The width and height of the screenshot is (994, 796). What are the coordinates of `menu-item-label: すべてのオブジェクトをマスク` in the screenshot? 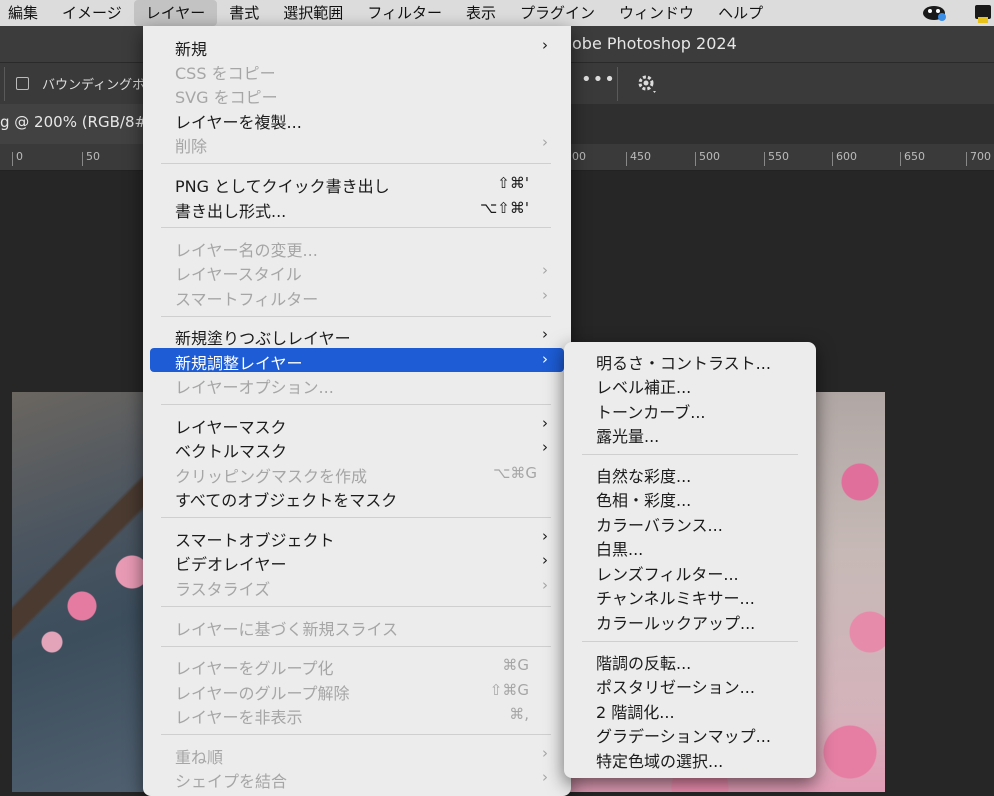 It's located at (286, 500).